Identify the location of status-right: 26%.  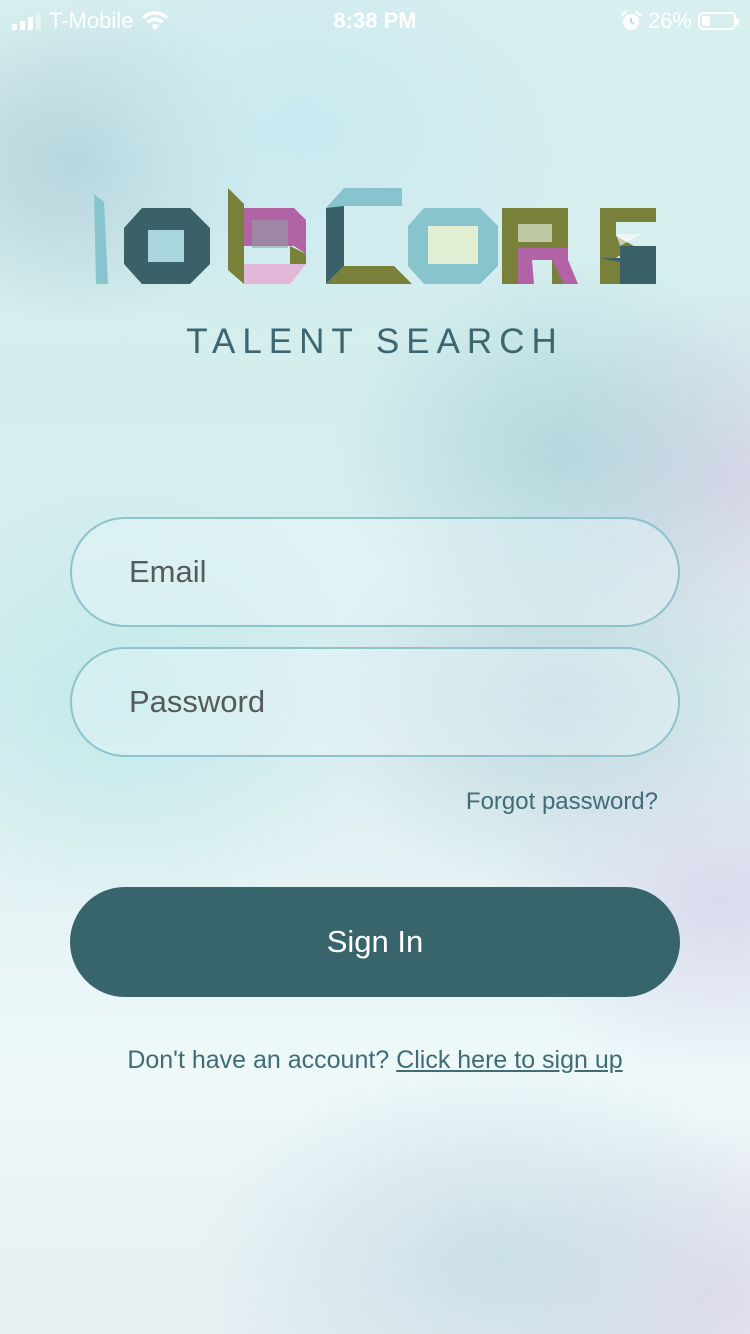
(679, 21).